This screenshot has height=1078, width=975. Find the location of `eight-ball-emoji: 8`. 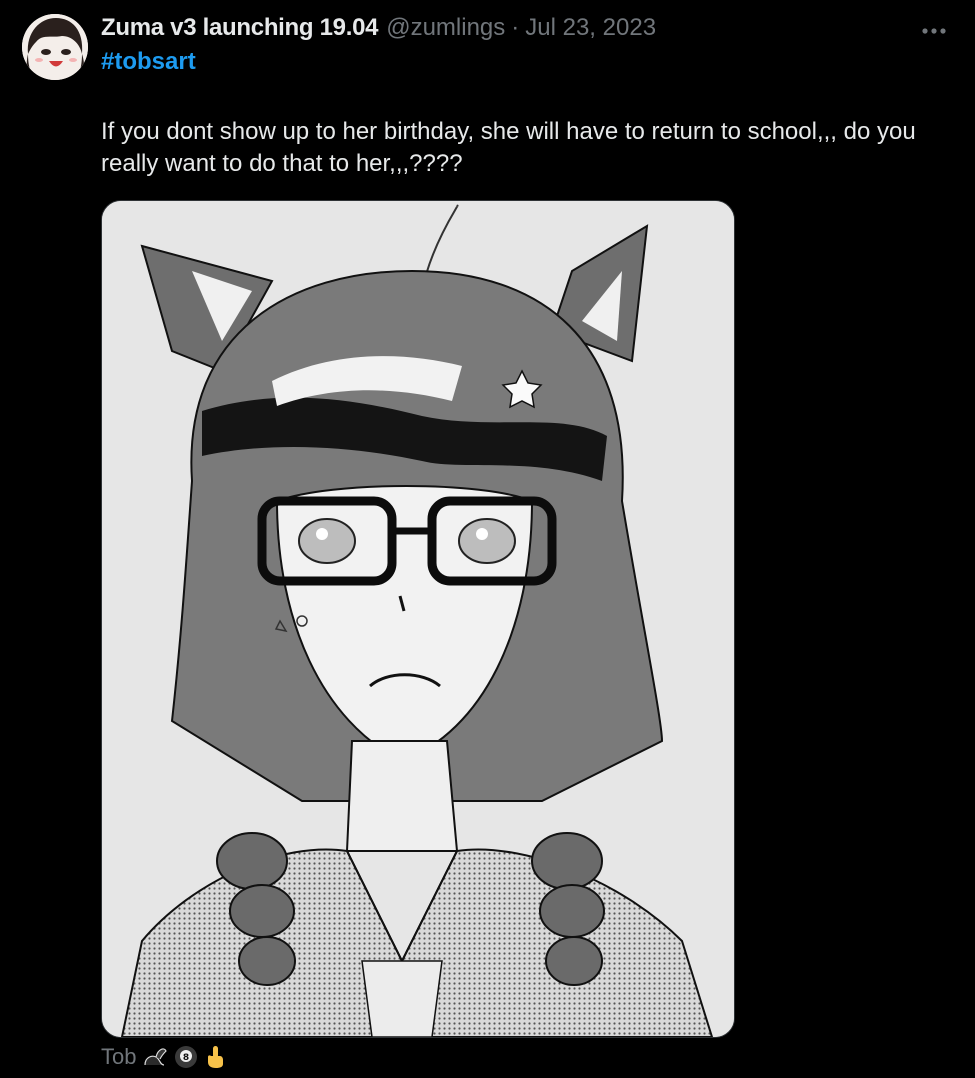

eight-ball-emoji: 8 is located at coordinates (186, 1057).